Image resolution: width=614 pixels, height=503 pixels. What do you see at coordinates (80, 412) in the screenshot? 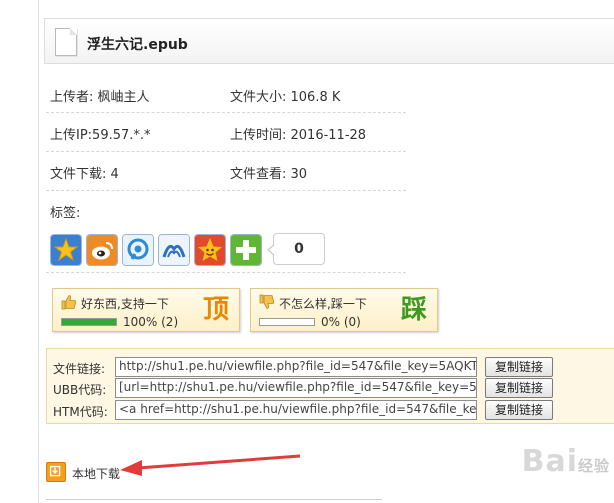
I see `htm-code-label: HTM代码:` at bounding box center [80, 412].